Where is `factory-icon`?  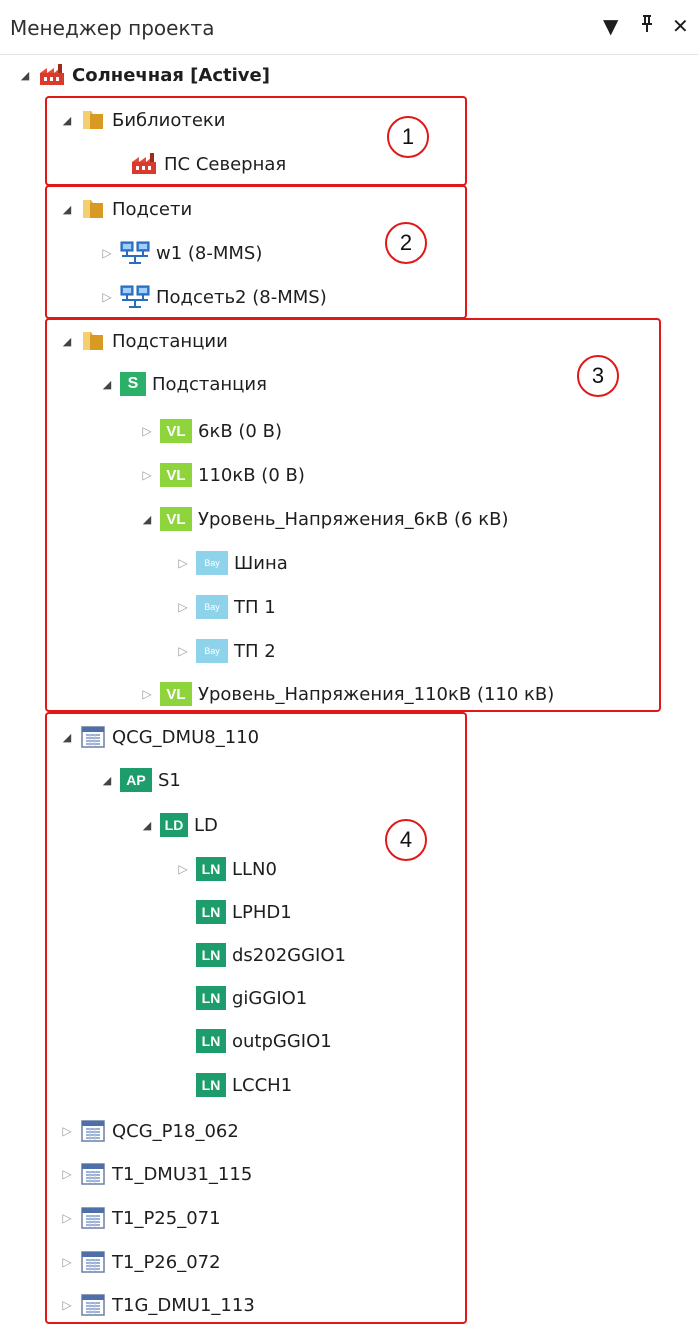 factory-icon is located at coordinates (144, 164).